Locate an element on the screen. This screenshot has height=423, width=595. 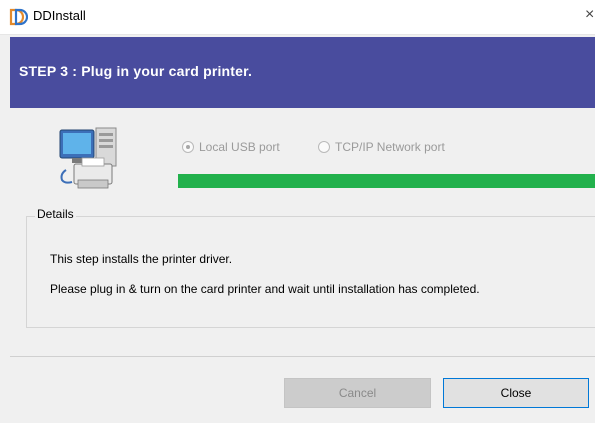
window-title: DDInstall is located at coordinates (59, 15).